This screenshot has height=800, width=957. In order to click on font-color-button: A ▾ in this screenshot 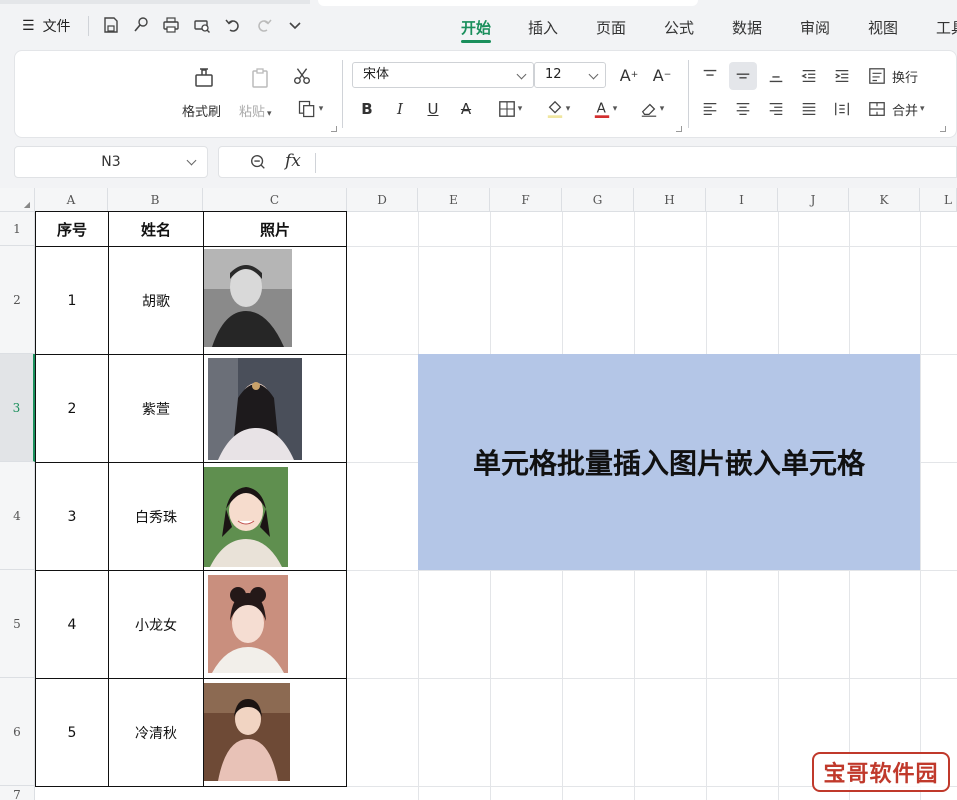, I will do `click(605, 109)`.